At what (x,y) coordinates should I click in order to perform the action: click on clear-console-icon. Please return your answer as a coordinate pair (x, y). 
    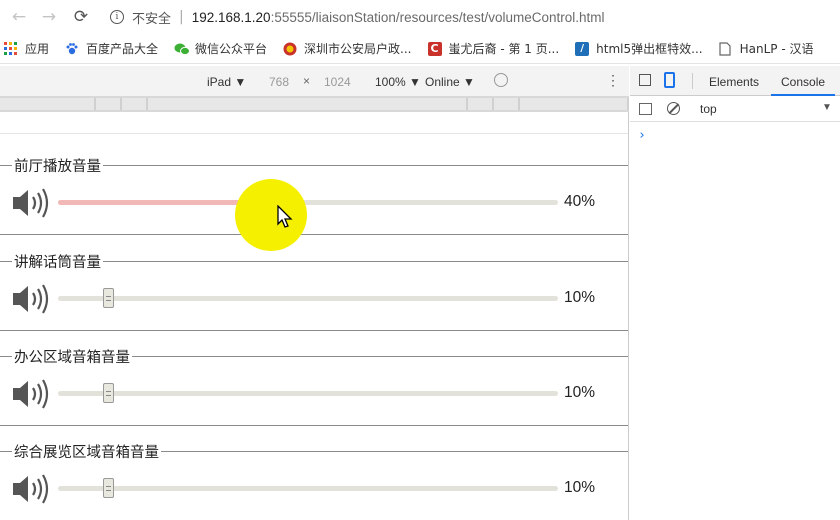
    Looking at the image, I should click on (673, 108).